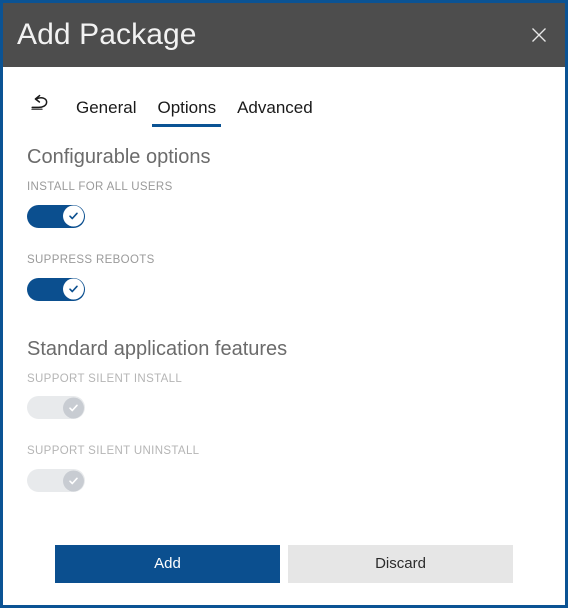 This screenshot has height=608, width=568. I want to click on option-label-support-silent-uninstall: SUPPORT SILENT UNINSTALL, so click(113, 451).